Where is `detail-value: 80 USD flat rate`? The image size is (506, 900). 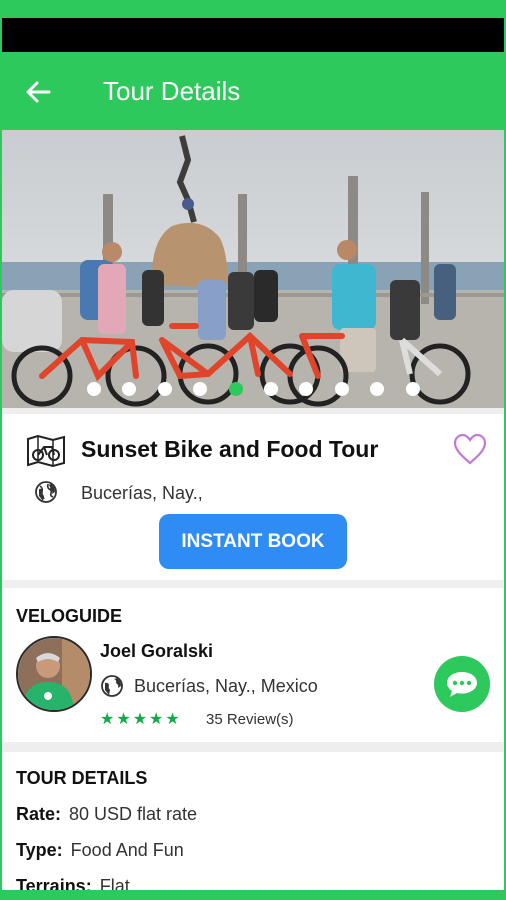
detail-value: 80 USD flat rate is located at coordinates (133, 814).